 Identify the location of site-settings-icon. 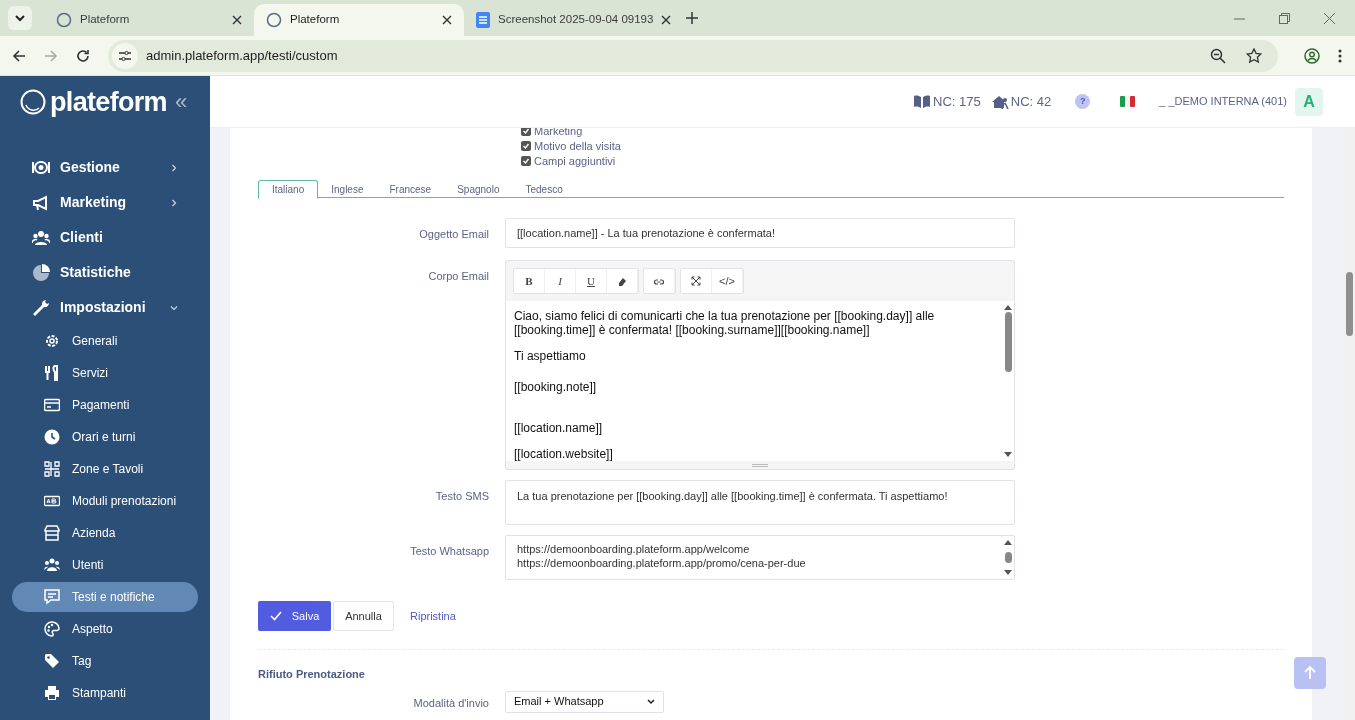
(125, 55).